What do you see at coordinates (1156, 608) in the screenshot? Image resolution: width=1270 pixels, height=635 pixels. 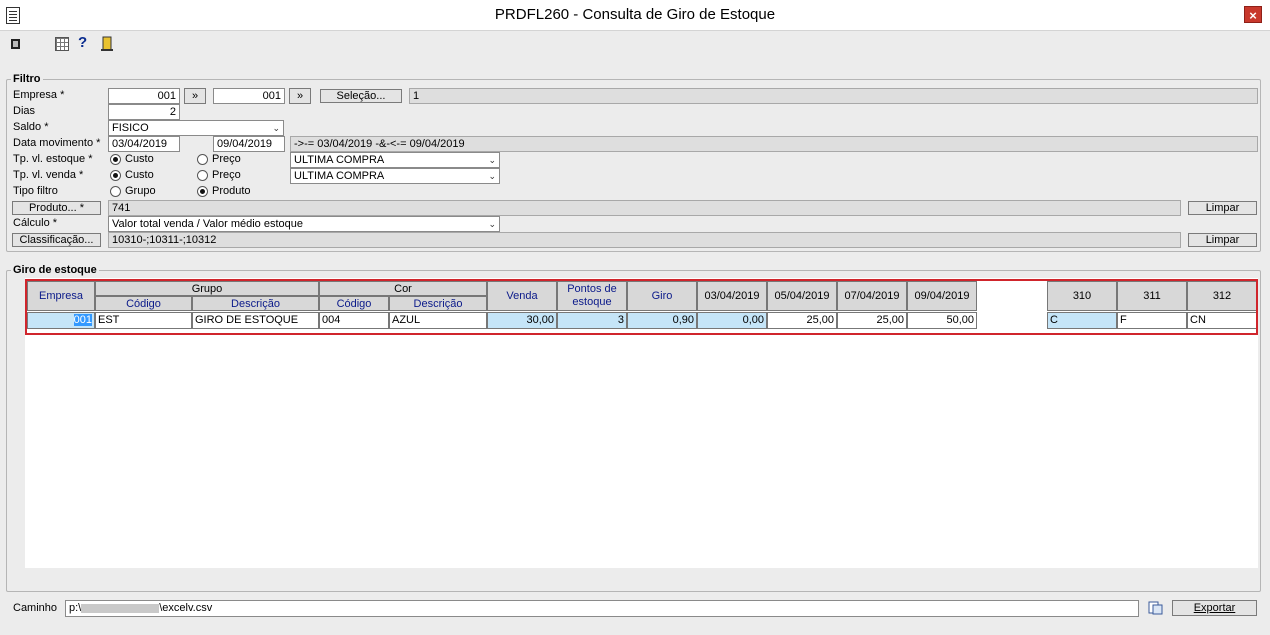 I see `browse-folder-icon` at bounding box center [1156, 608].